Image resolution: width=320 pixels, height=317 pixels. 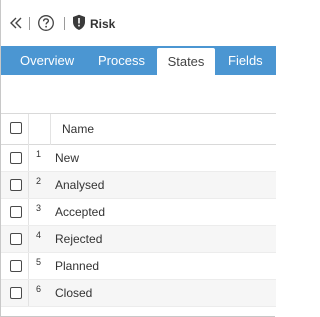 I want to click on tab-bar: Overview Process States Fields, so click(x=138, y=60).